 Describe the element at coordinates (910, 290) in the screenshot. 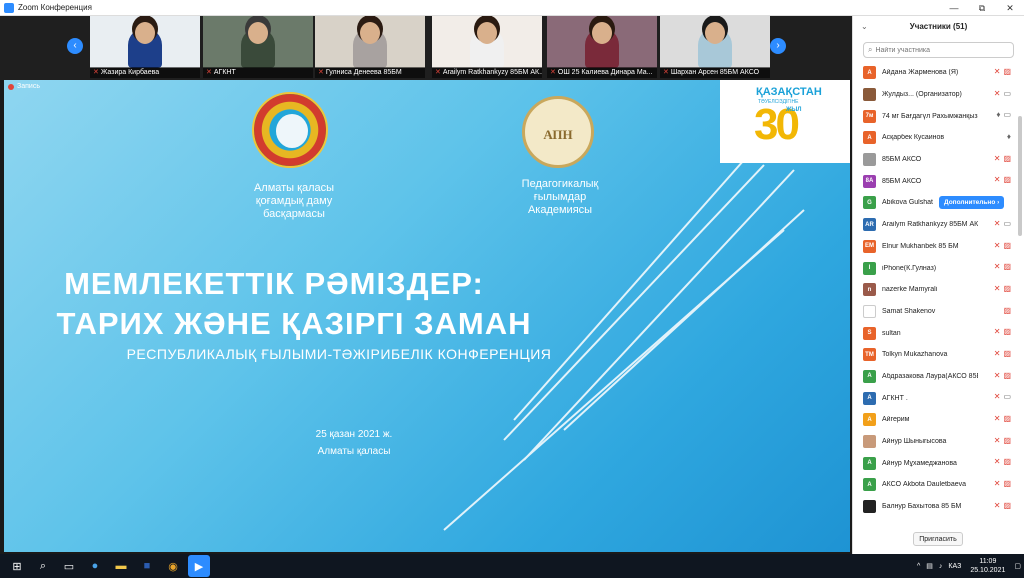

I see `participant-name: nazerke Mamyrali` at that location.